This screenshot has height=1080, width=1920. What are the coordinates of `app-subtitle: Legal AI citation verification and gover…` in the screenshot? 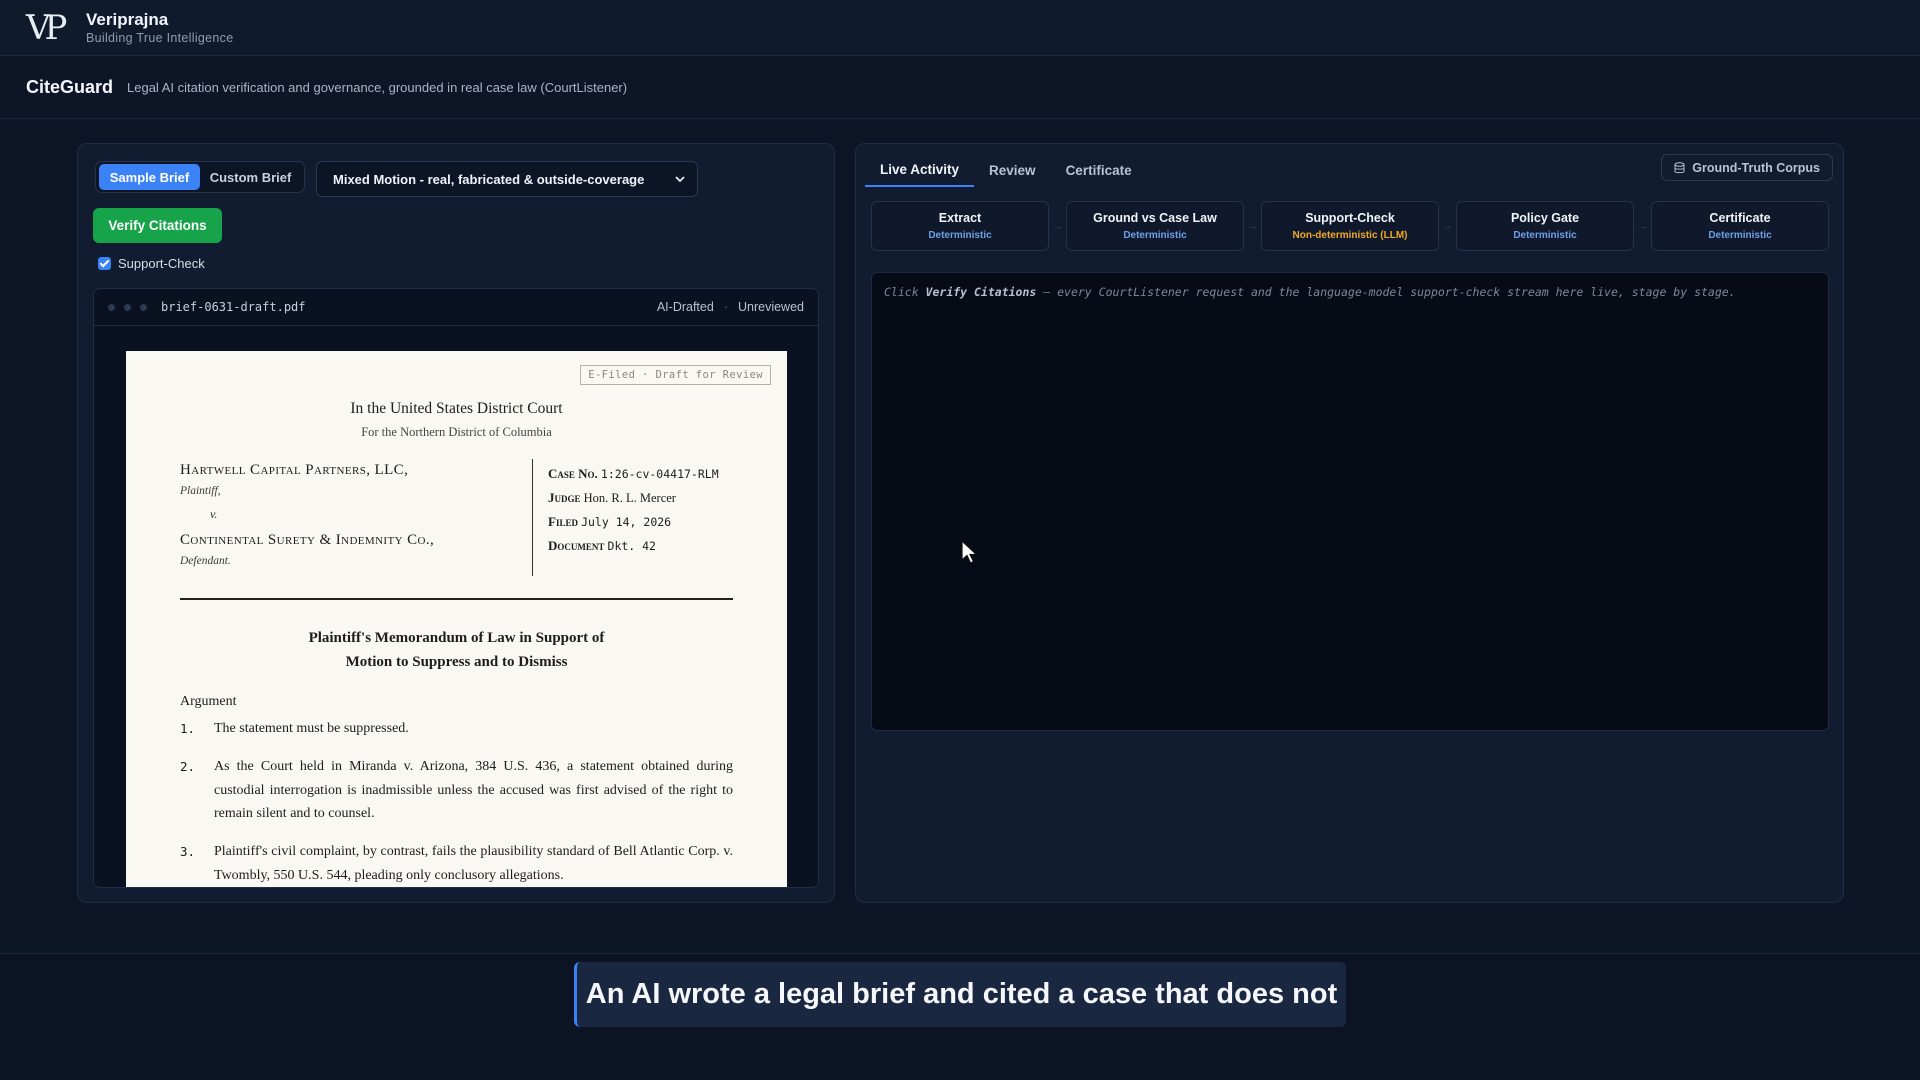 It's located at (377, 87).